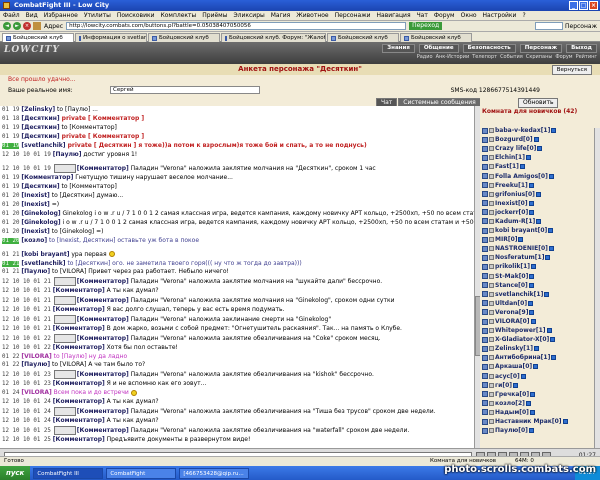  Describe the element at coordinates (398, 48) in the screenshot. I see `game-menu-item: Знания` at that location.